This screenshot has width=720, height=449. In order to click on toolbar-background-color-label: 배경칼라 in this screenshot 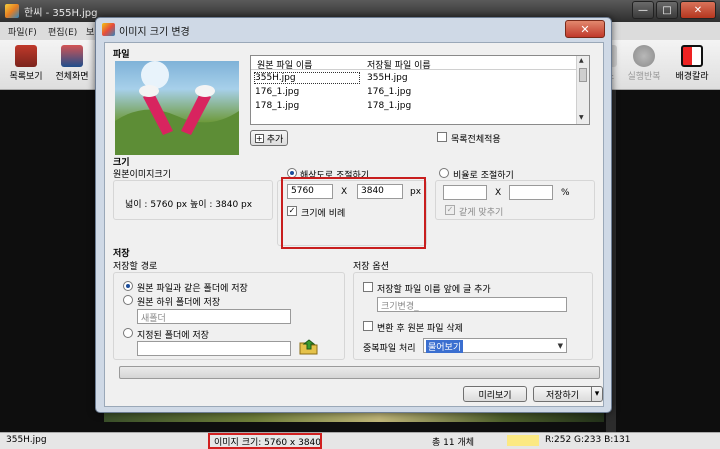, I will do `click(692, 77)`.